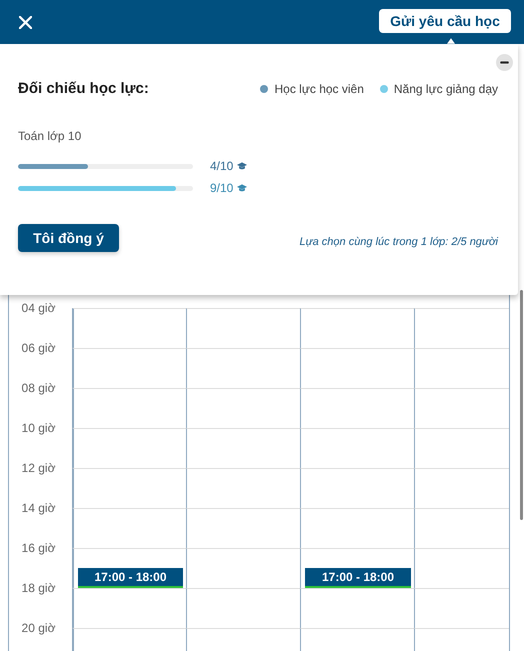 The width and height of the screenshot is (524, 651). Describe the element at coordinates (83, 88) in the screenshot. I see `panel-title: Đối chiếu học lực:` at that location.